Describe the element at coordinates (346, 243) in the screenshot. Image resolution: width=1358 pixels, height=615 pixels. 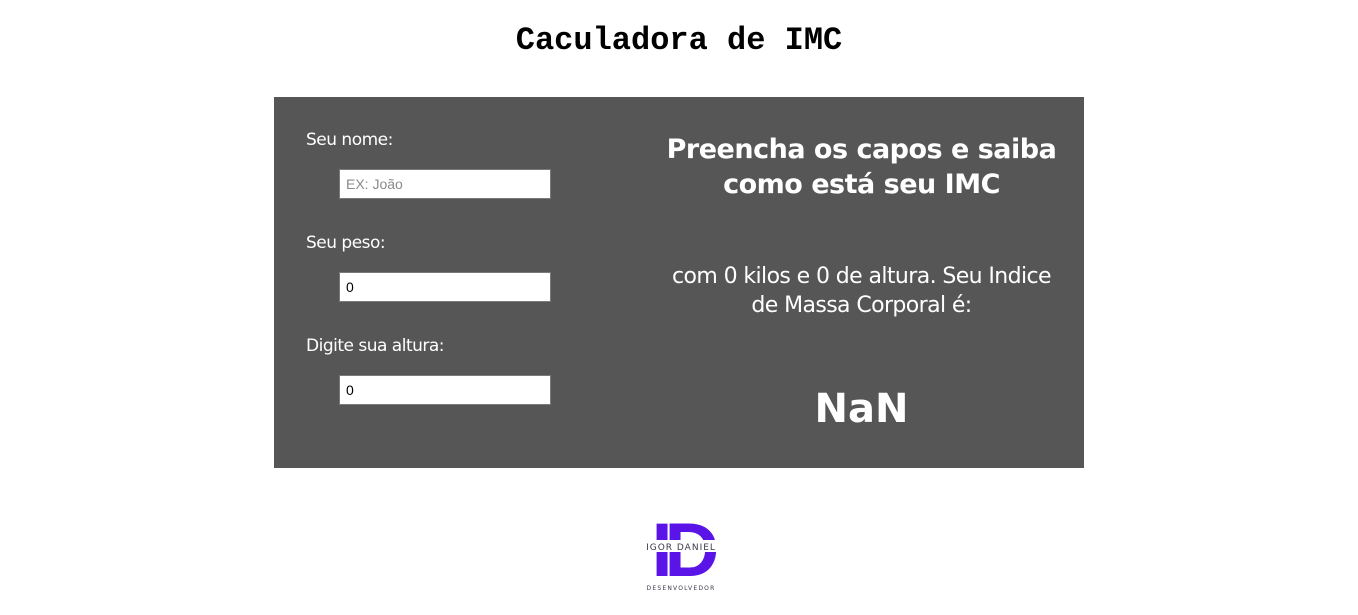
I see `weight-label: Seu peso:` at that location.